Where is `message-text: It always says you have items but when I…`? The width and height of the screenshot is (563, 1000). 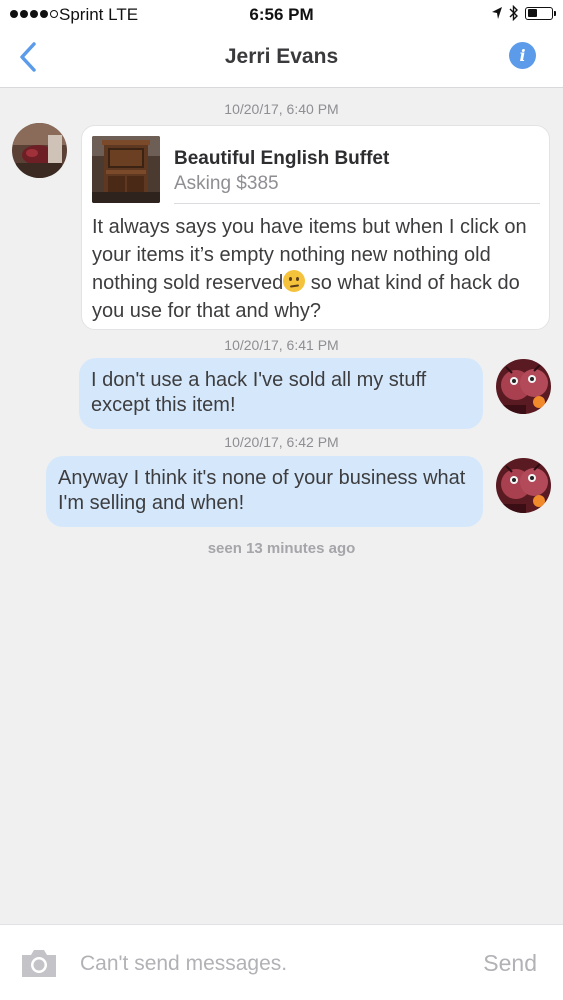 message-text: It always says you have items but when I… is located at coordinates (316, 269).